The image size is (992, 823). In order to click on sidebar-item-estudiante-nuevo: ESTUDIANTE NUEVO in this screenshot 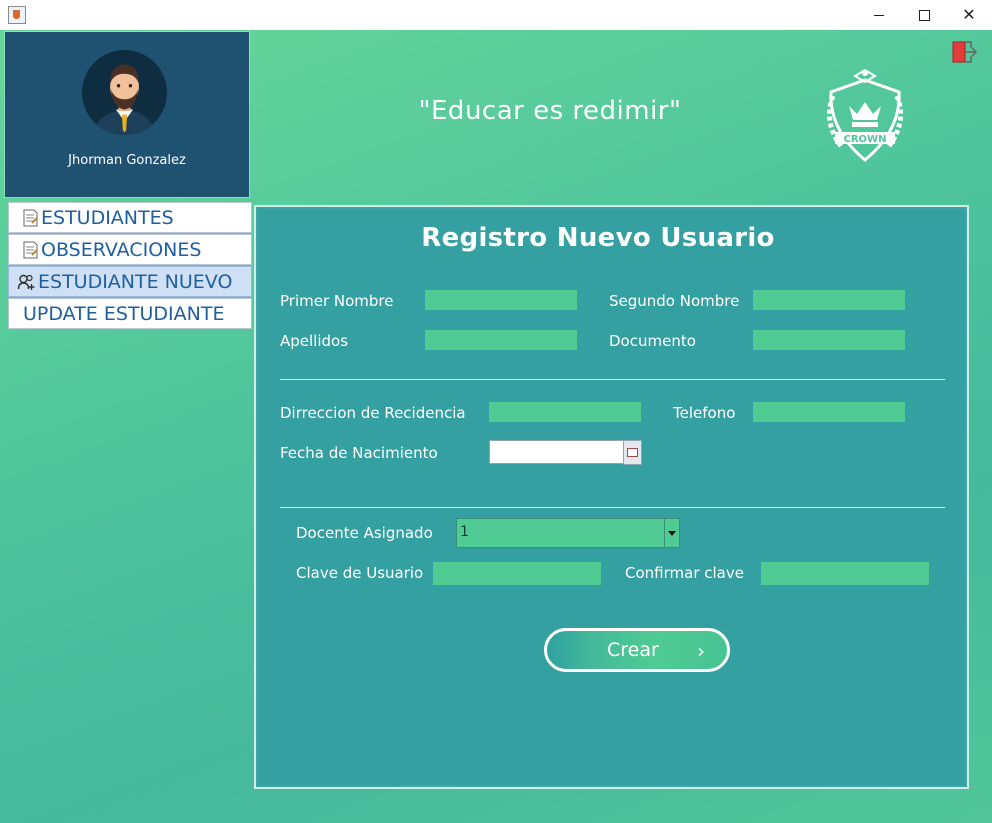, I will do `click(130, 281)`.